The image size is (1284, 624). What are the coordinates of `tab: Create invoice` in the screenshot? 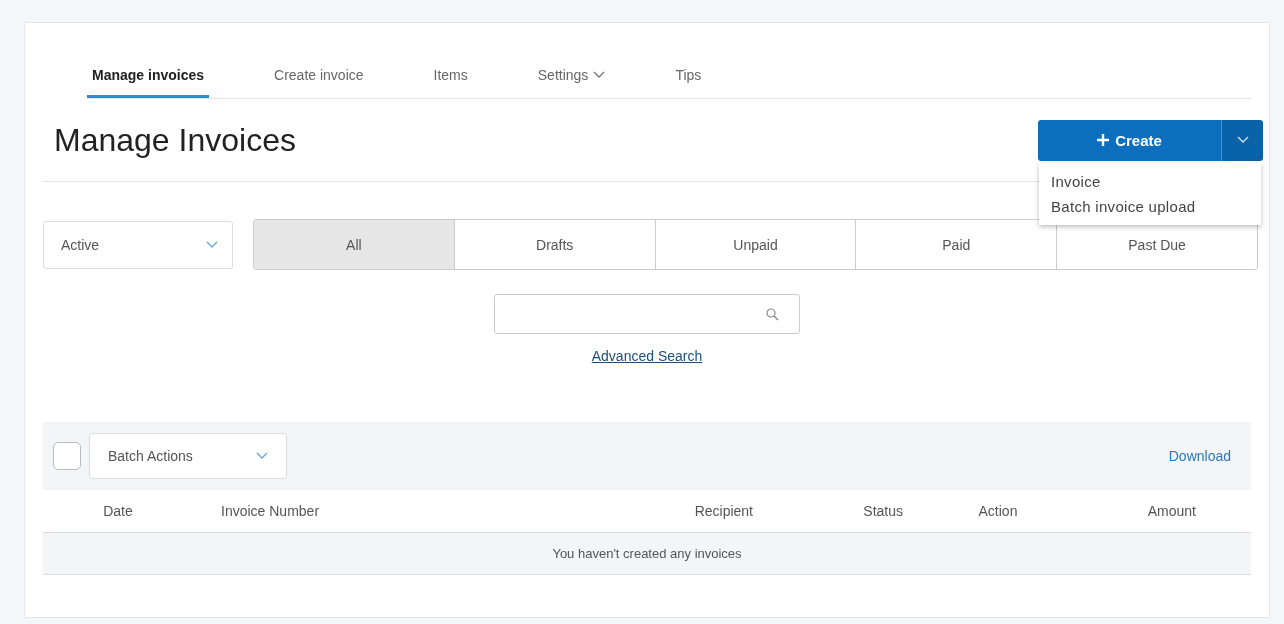 It's located at (319, 80).